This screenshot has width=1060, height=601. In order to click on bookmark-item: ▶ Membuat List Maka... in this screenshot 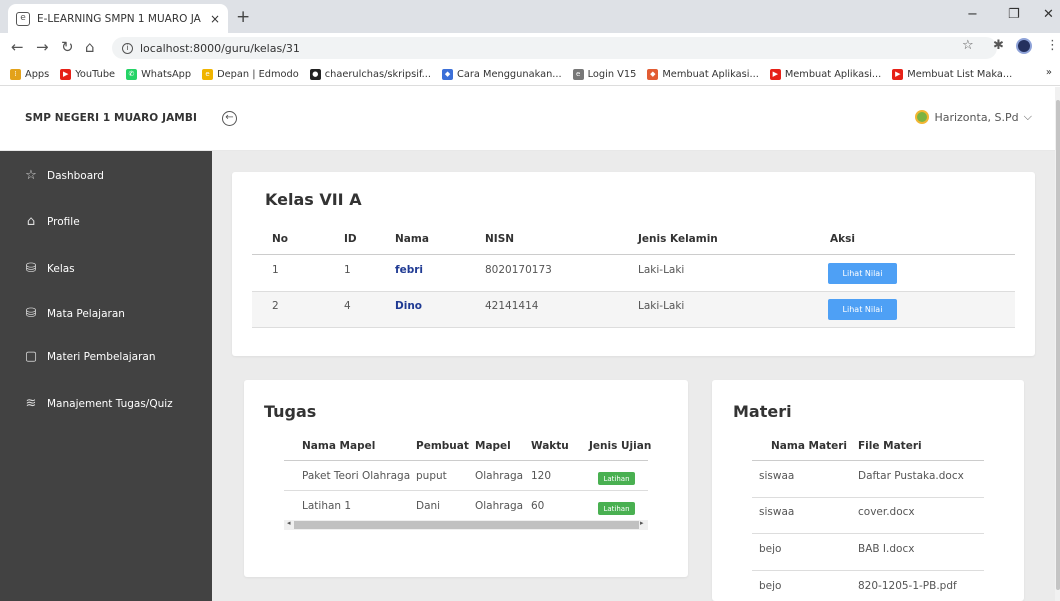, I will do `click(952, 74)`.